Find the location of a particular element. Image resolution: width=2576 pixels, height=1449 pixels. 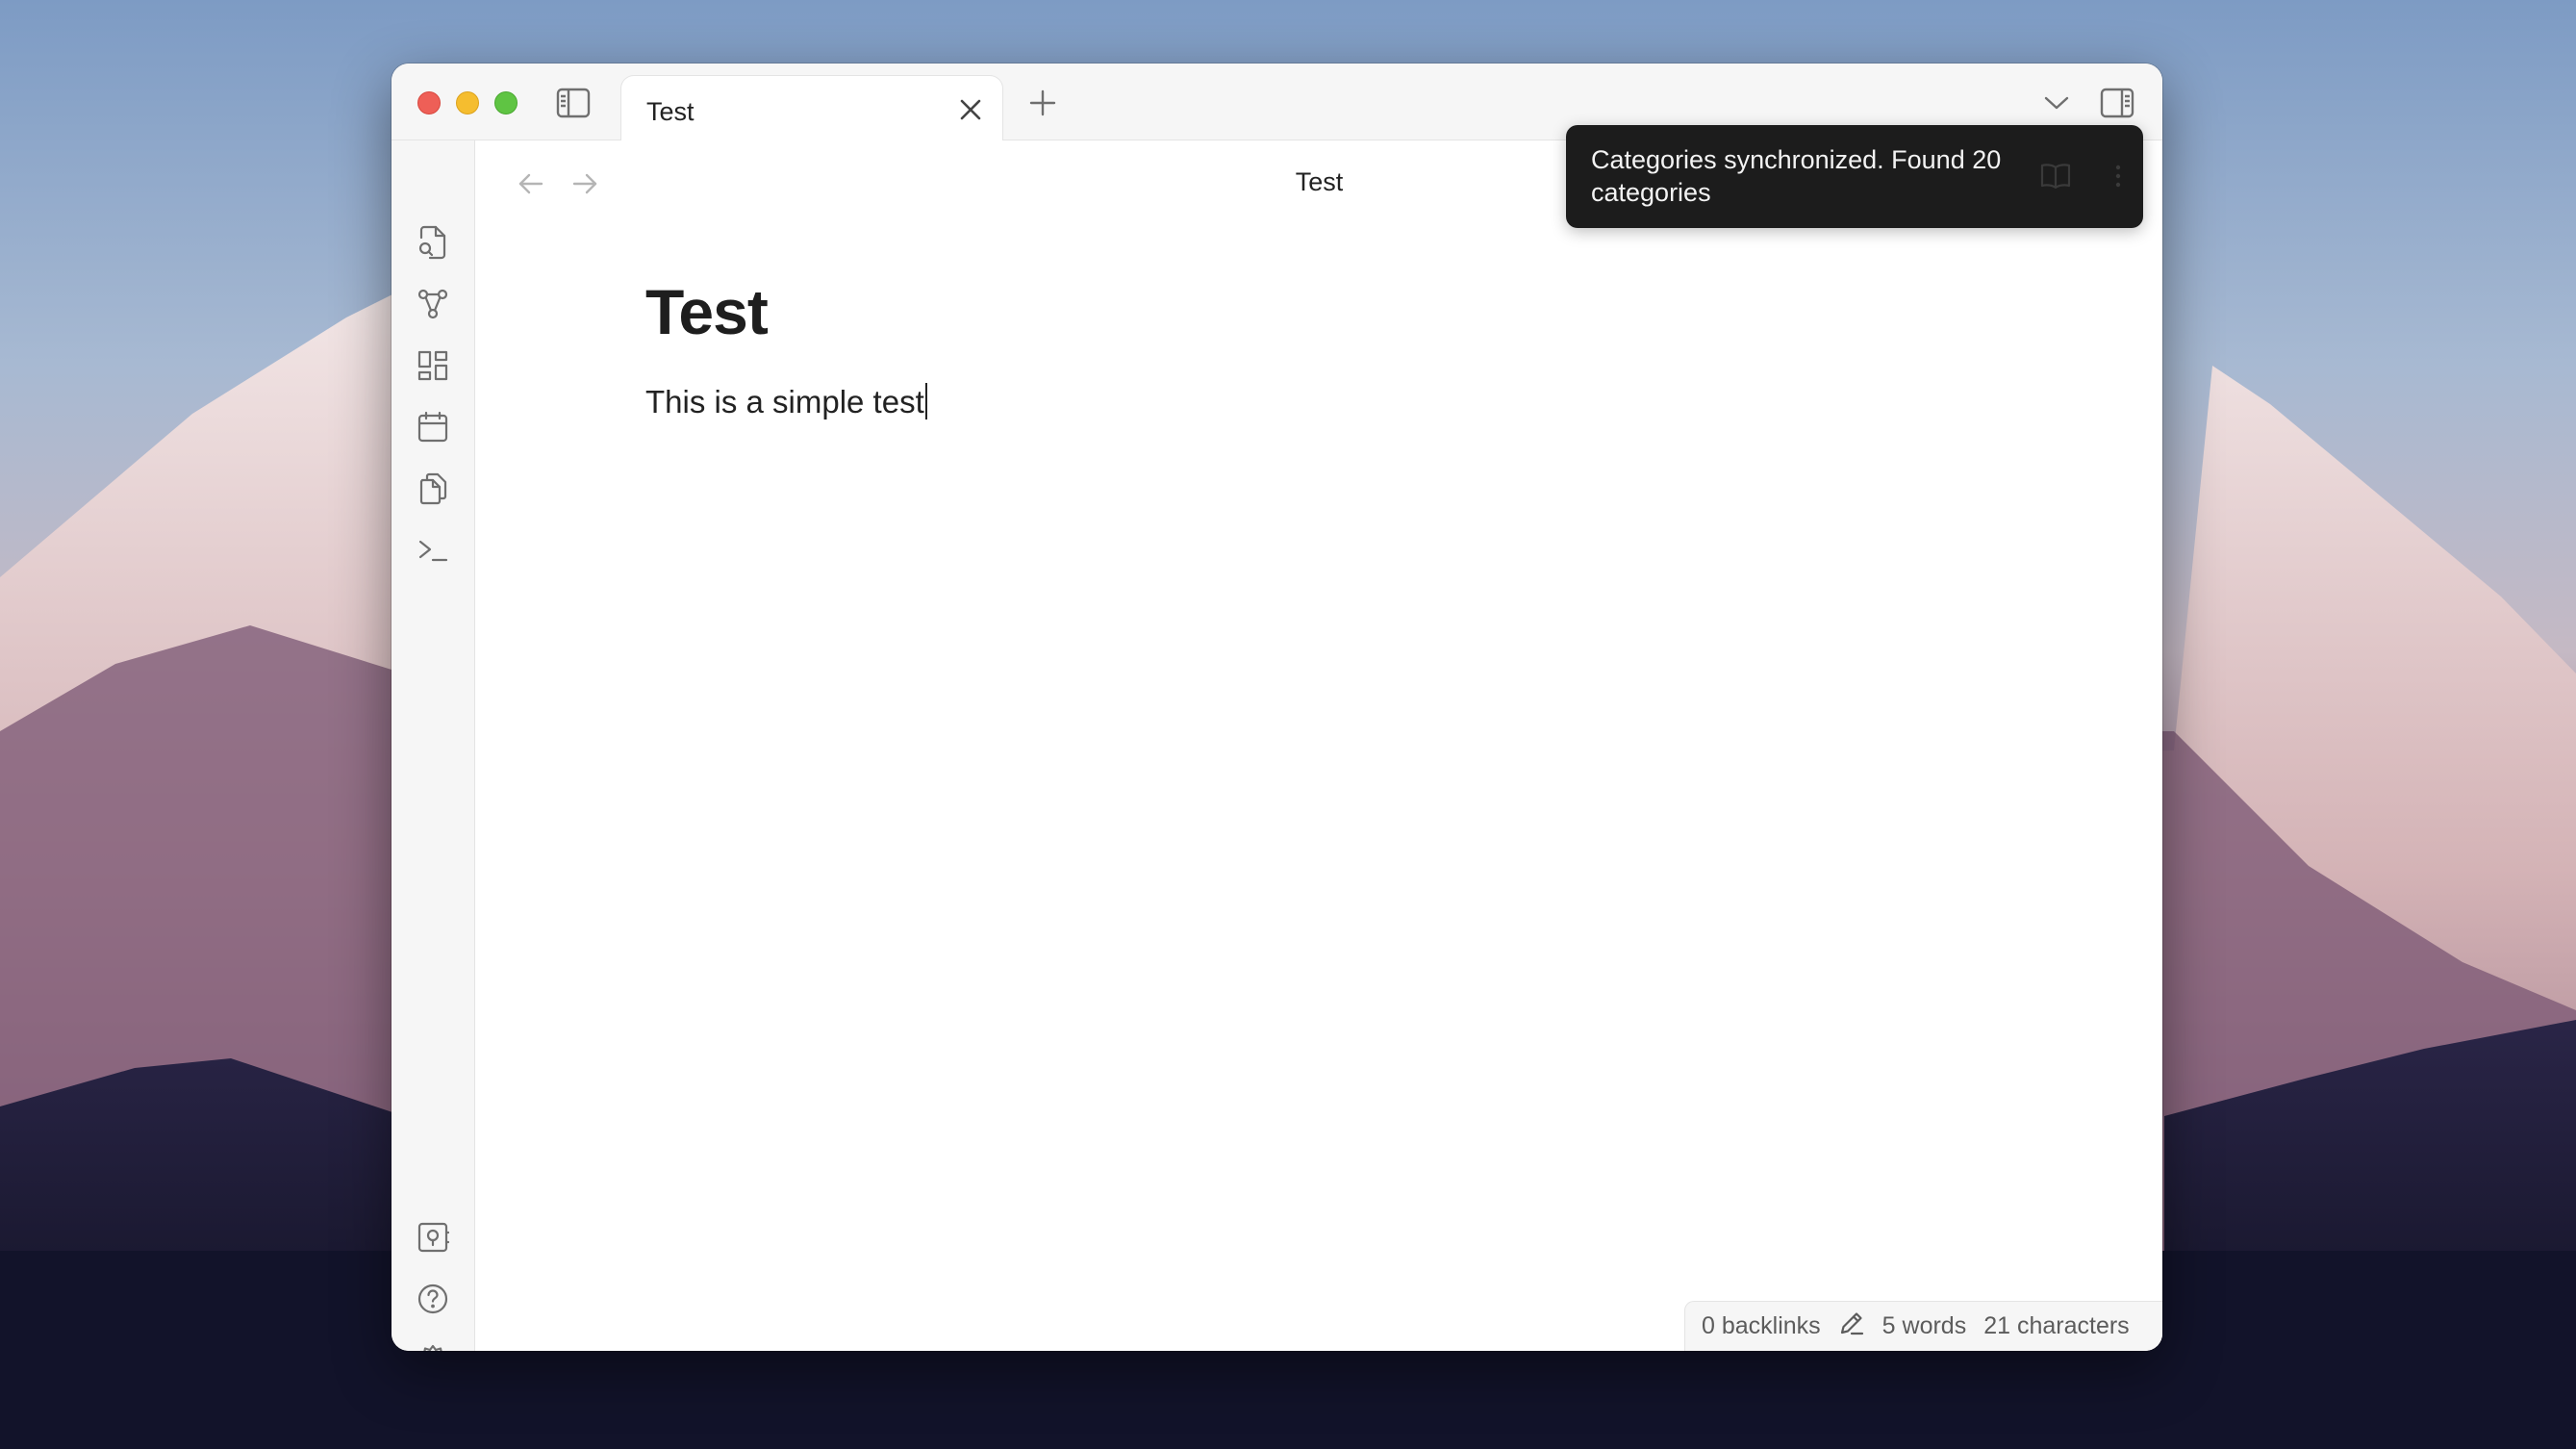

graph-icon is located at coordinates (433, 304).